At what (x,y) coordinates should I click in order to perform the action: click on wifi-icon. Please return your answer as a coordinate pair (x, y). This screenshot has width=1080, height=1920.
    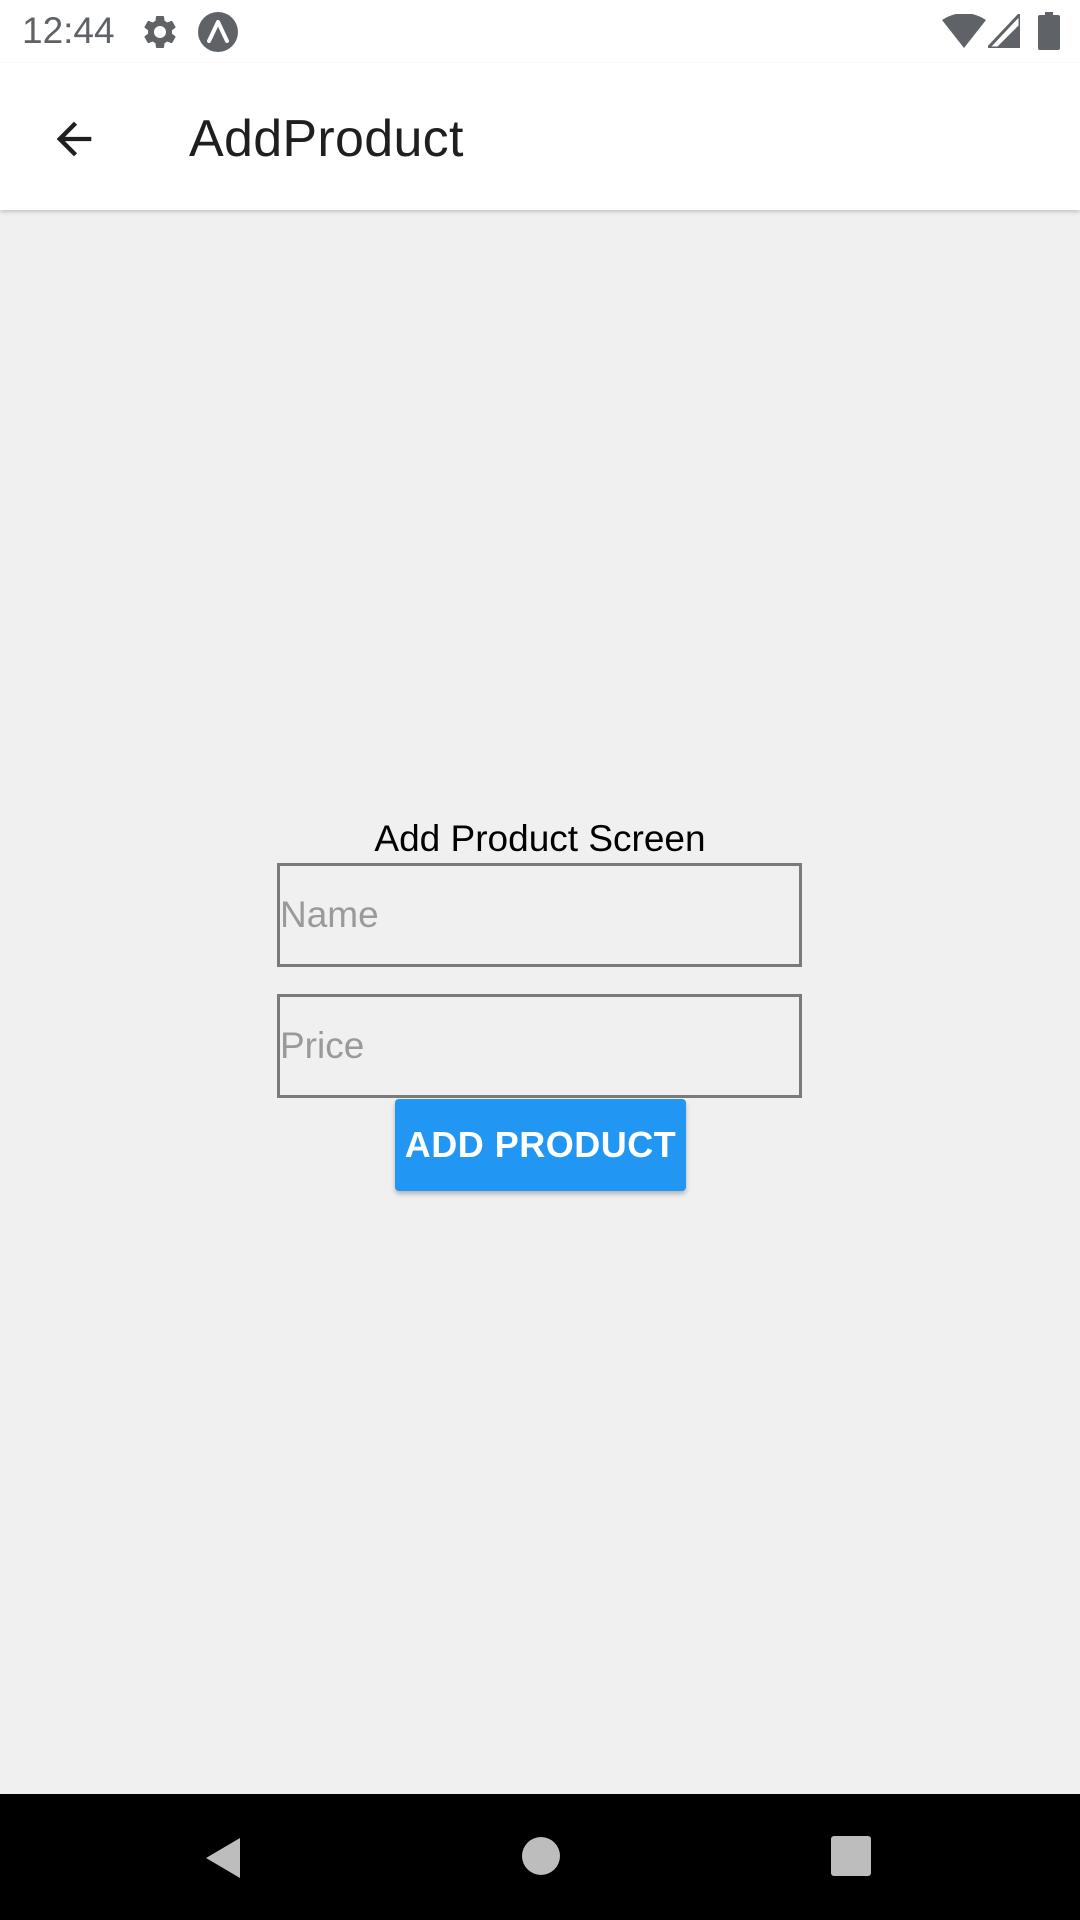
    Looking at the image, I should click on (964, 30).